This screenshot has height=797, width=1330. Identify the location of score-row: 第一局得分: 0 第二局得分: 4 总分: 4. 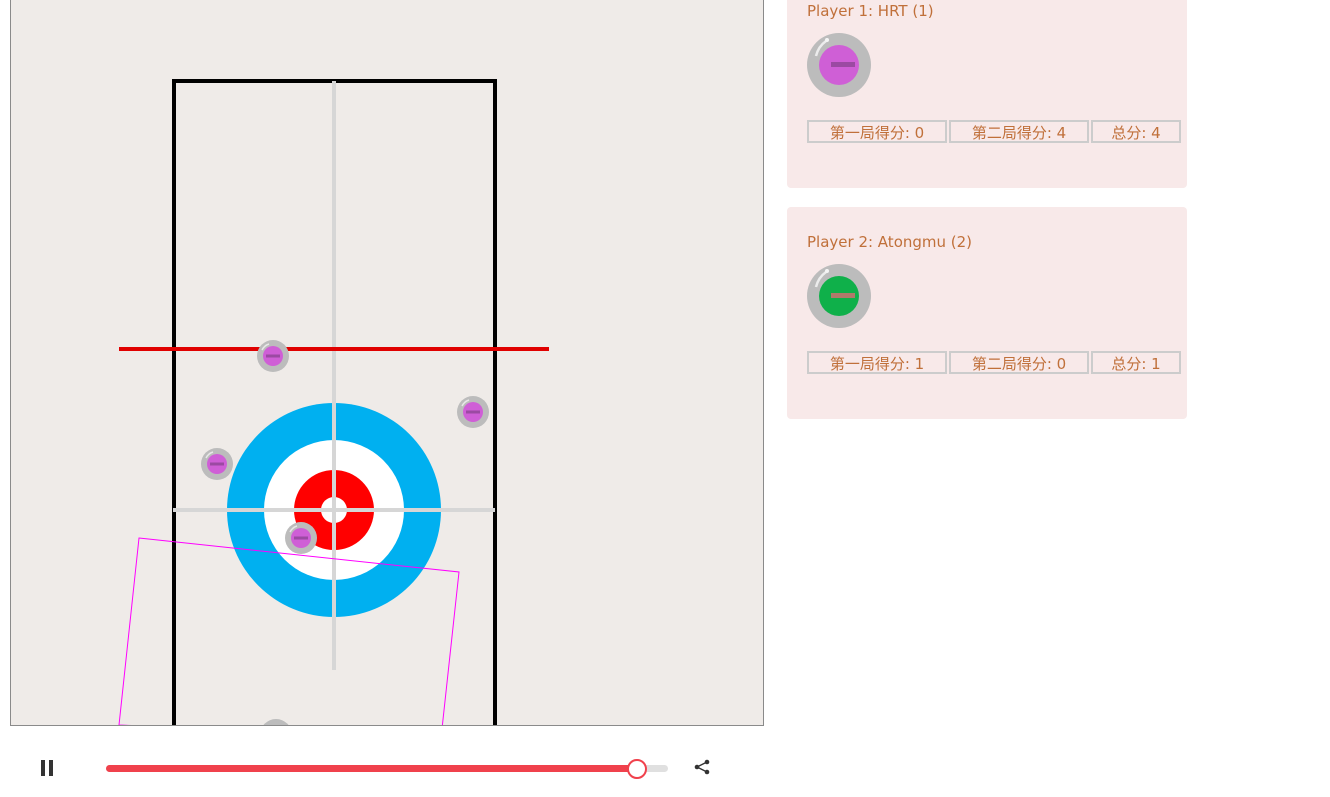
(994, 131).